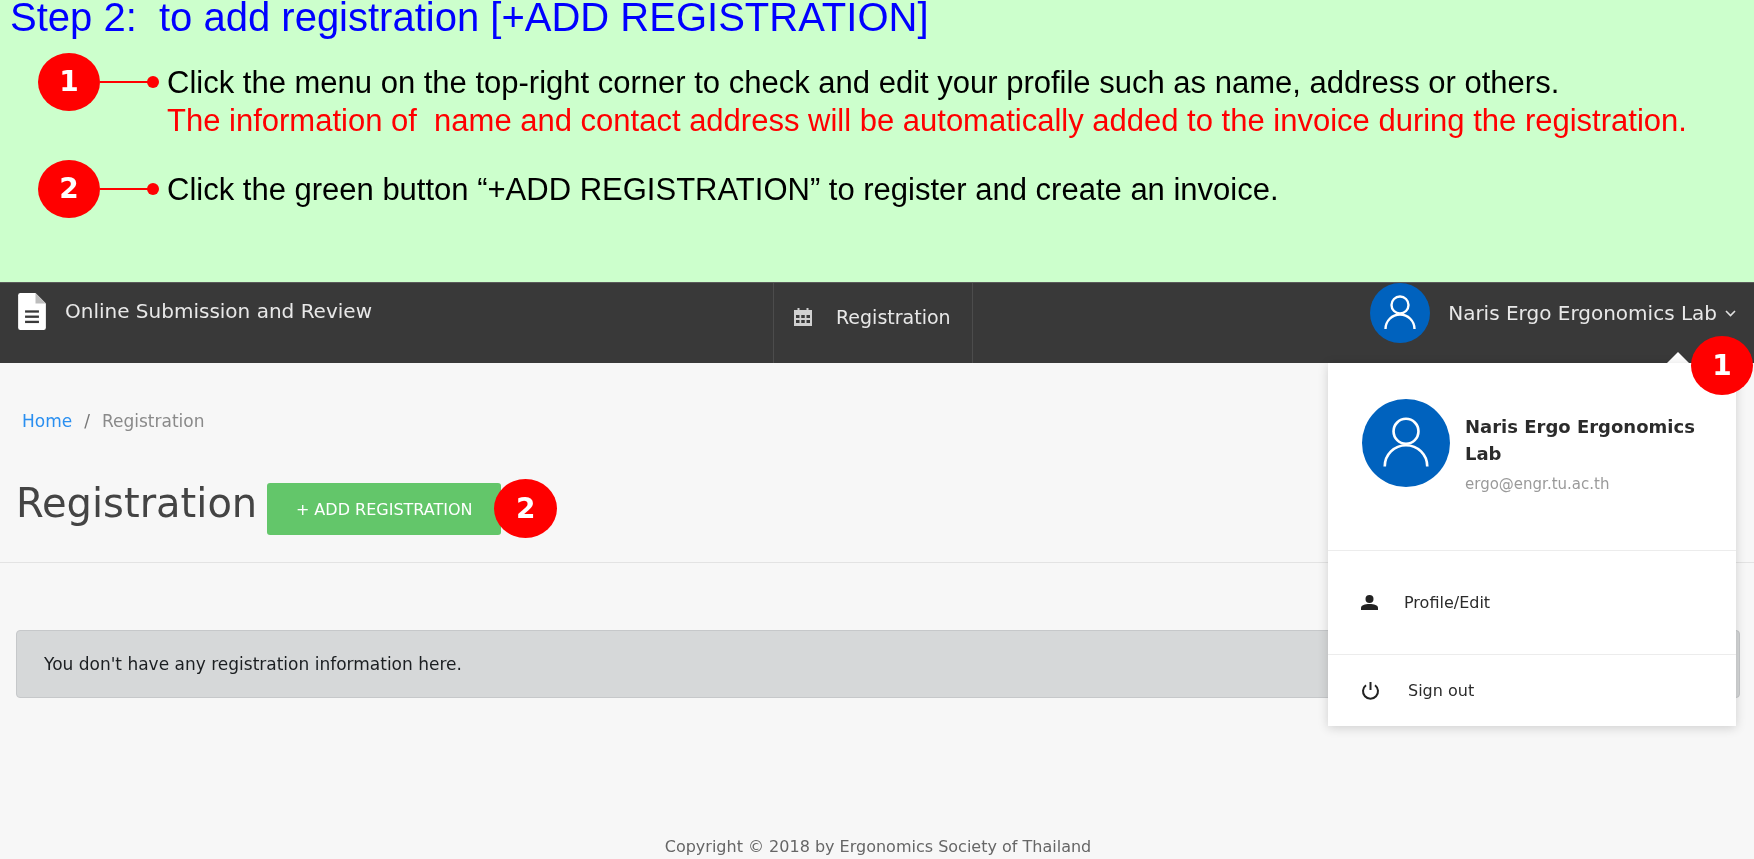 The width and height of the screenshot is (1754, 859). What do you see at coordinates (803, 317) in the screenshot?
I see `calendar-icon` at bounding box center [803, 317].